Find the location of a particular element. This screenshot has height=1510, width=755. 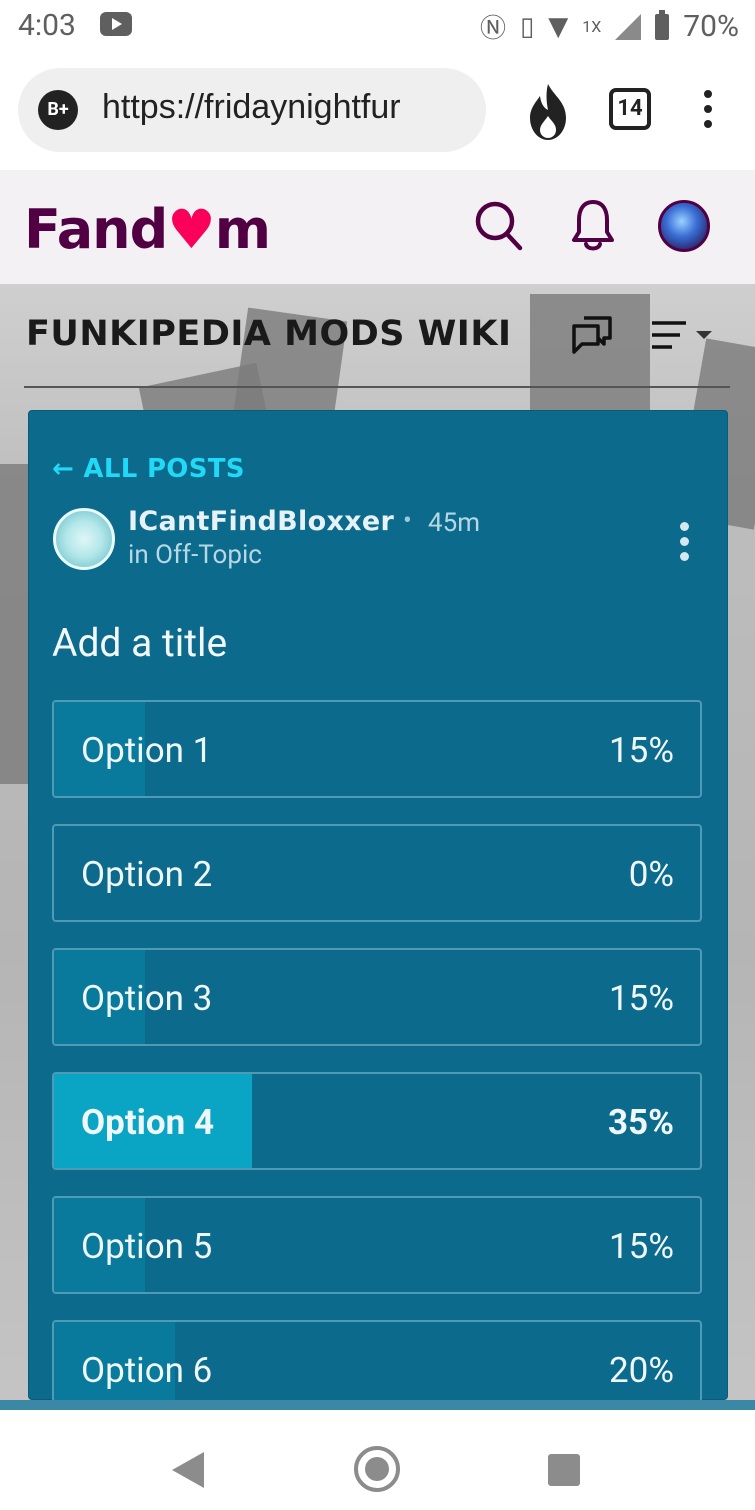

url-text: https://fridaynightfur is located at coordinates (287, 107).